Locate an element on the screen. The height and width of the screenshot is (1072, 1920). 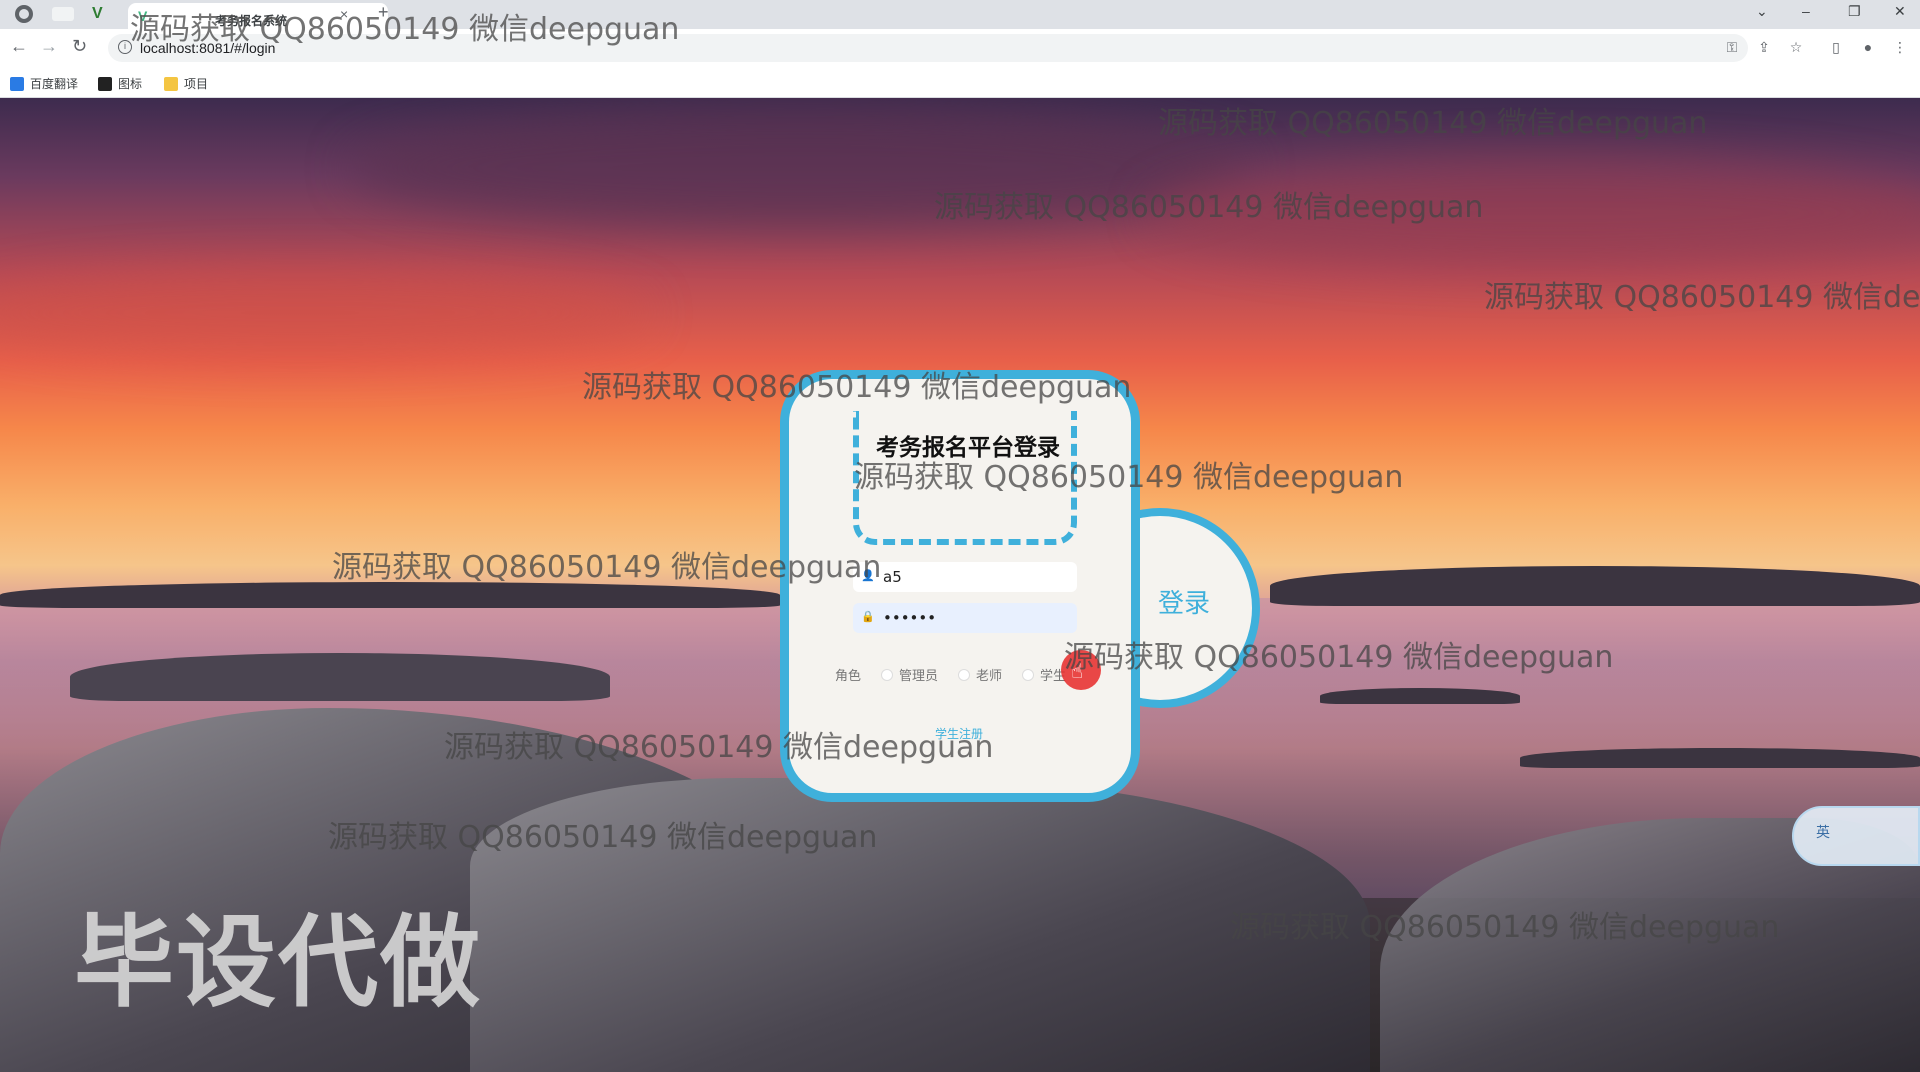
role-radio-admin is located at coordinates (887, 674).